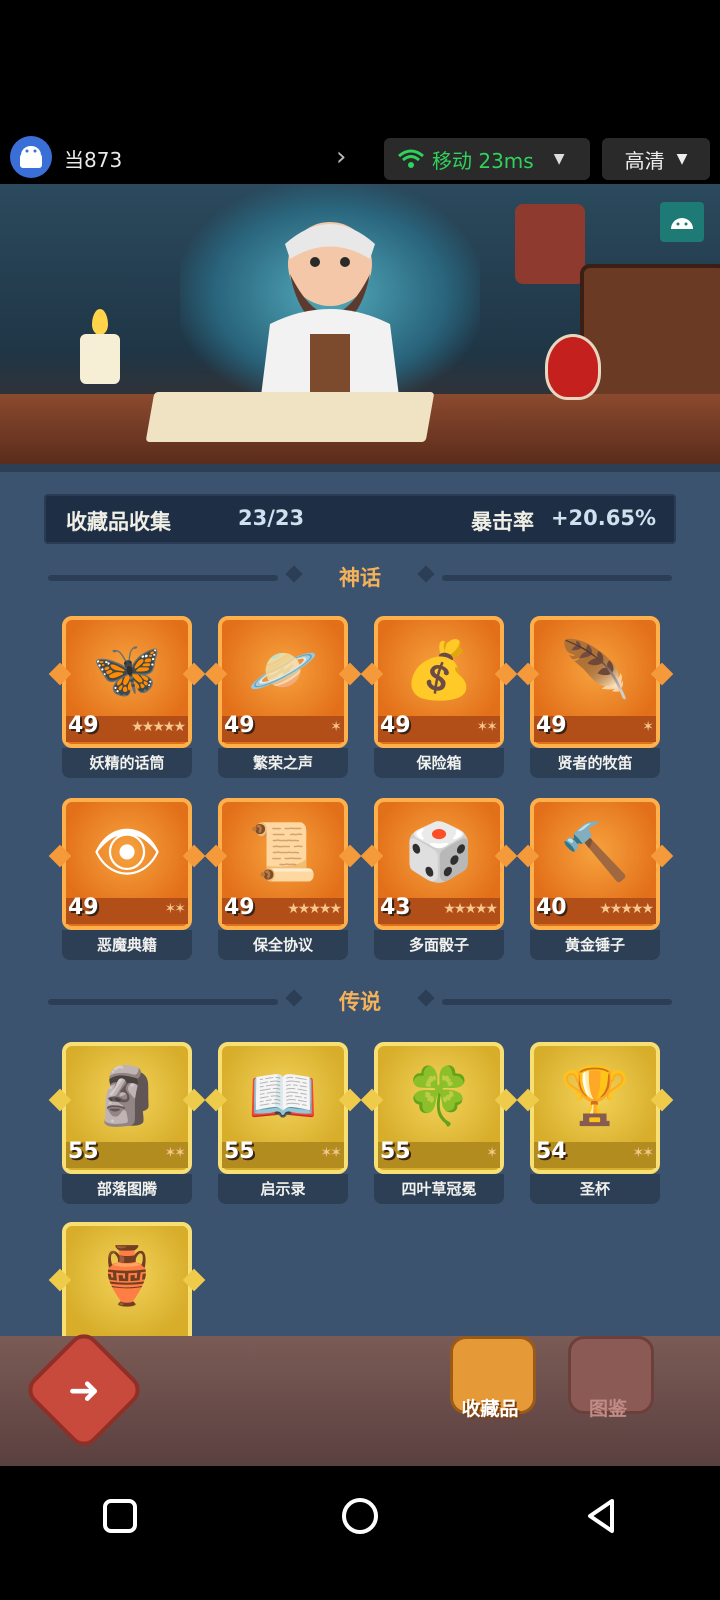 Image resolution: width=720 pixels, height=1600 pixels. I want to click on tab-codex: 图鉴, so click(608, 1382).